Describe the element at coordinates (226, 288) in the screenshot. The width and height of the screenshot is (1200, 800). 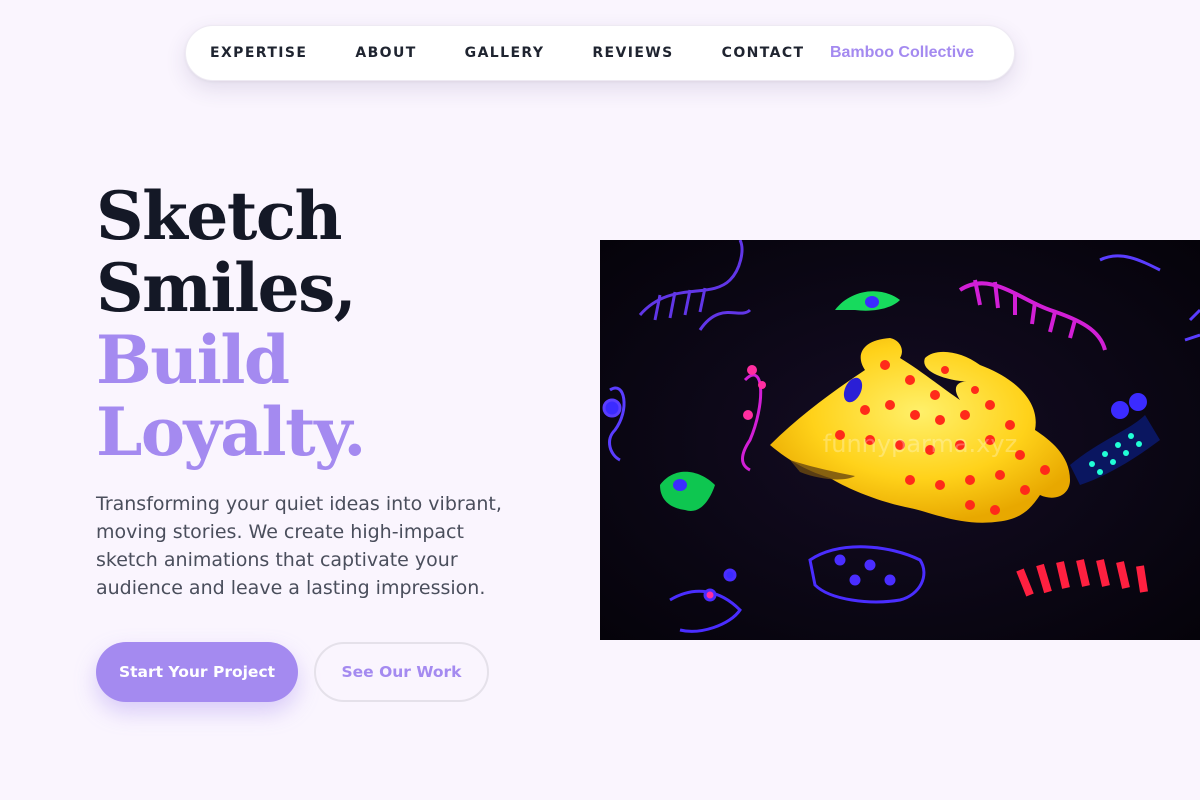
I see `hero-title-line-2: Smiles,` at that location.